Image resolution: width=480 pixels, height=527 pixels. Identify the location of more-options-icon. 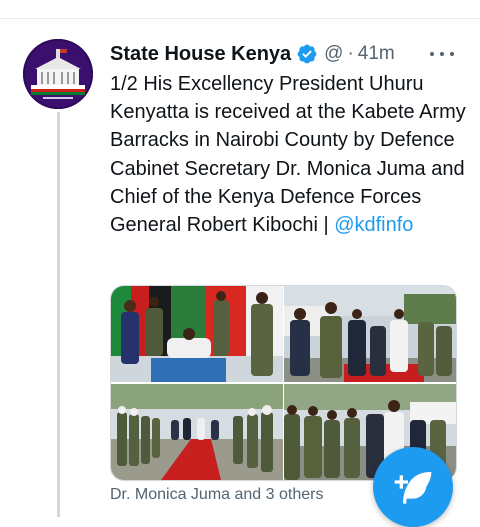
(442, 54).